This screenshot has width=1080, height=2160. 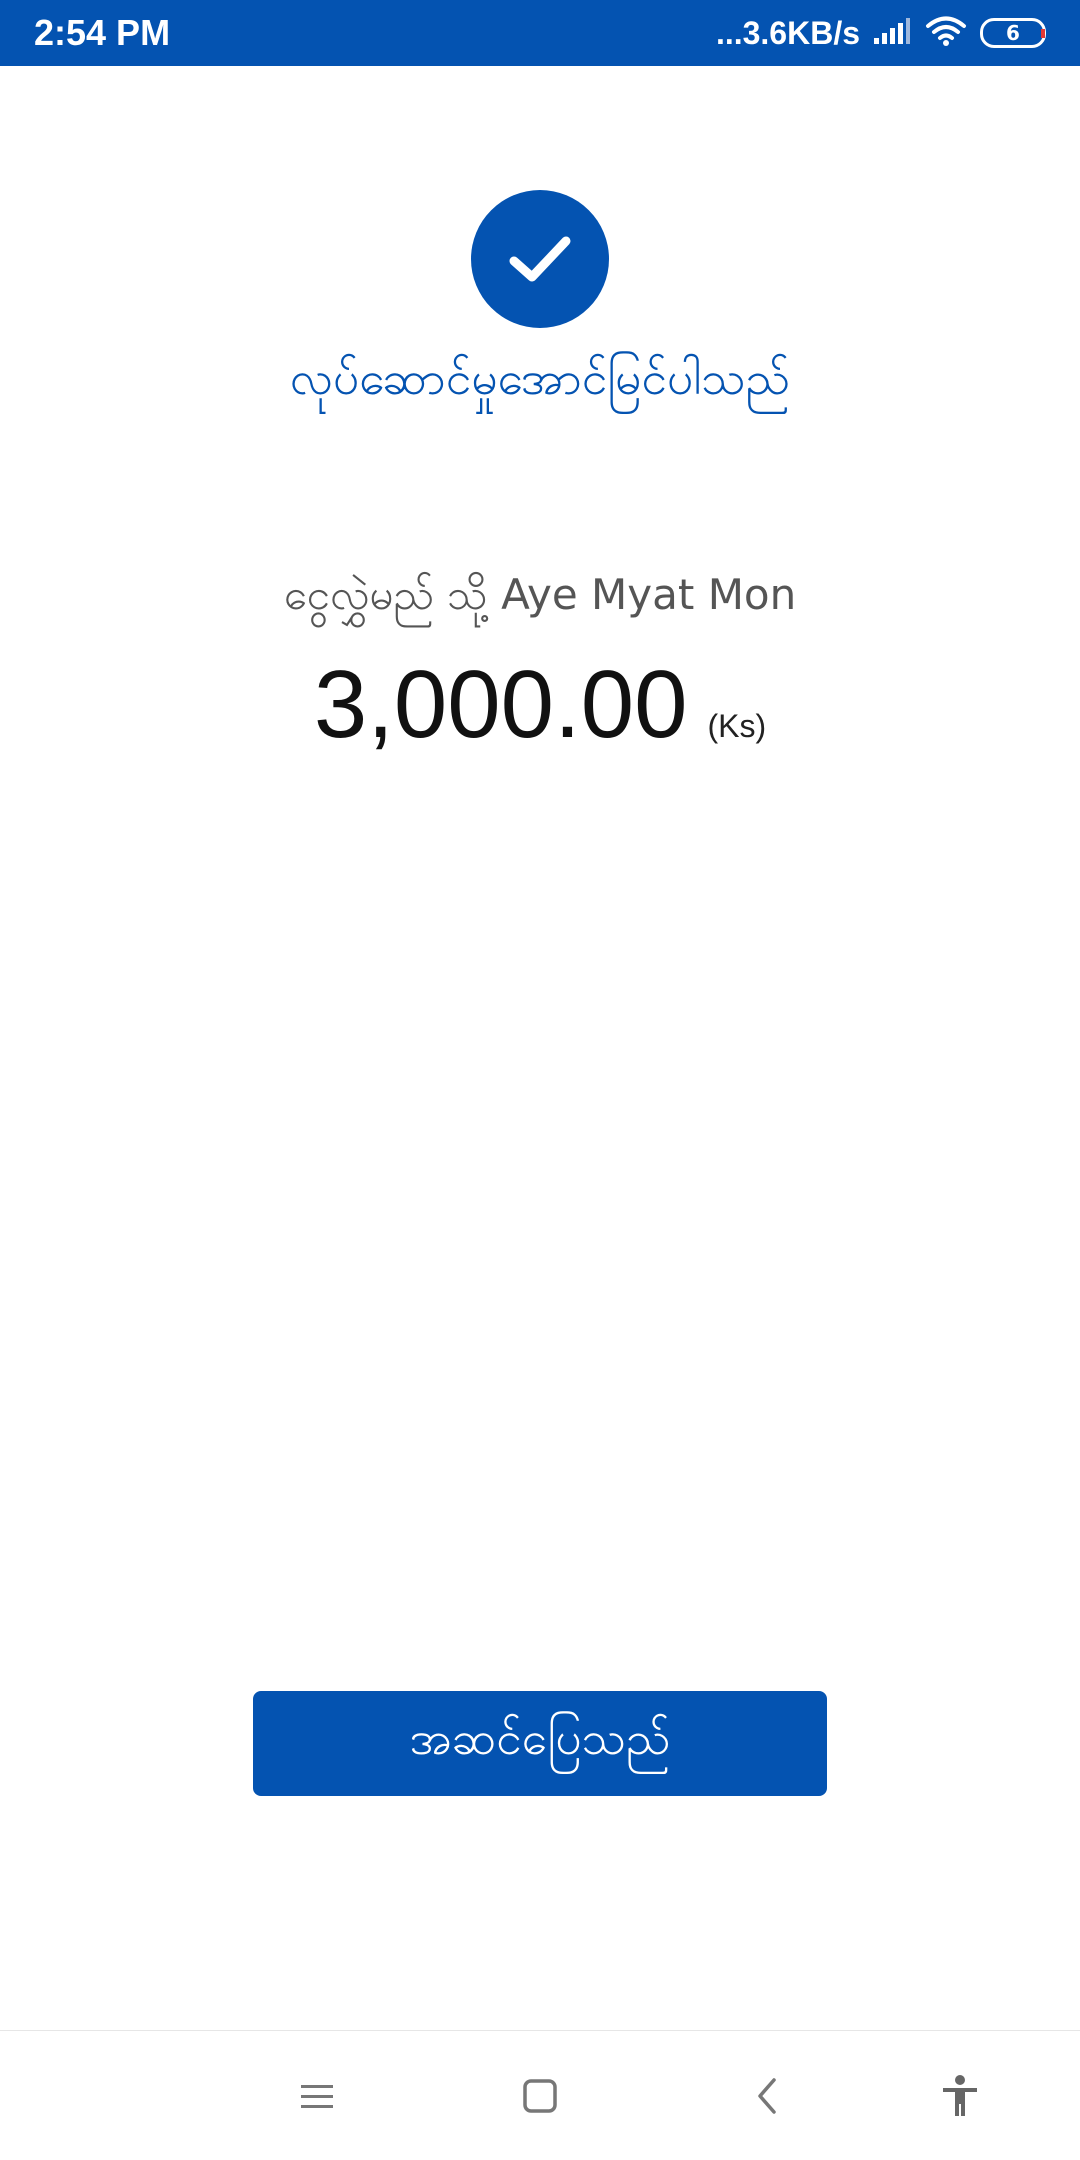 I want to click on status-indicators: ...3.6KB/s 6, so click(x=881, y=33).